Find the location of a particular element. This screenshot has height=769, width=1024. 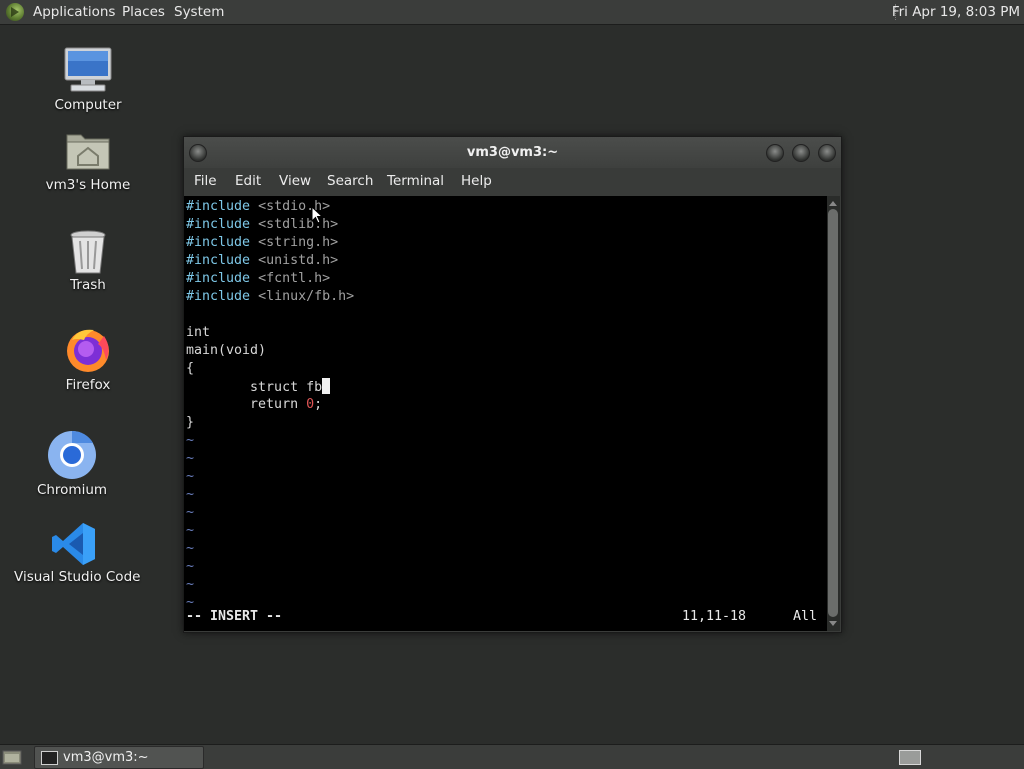

desktop-icon-computer: Computer is located at coordinates (88, 80).